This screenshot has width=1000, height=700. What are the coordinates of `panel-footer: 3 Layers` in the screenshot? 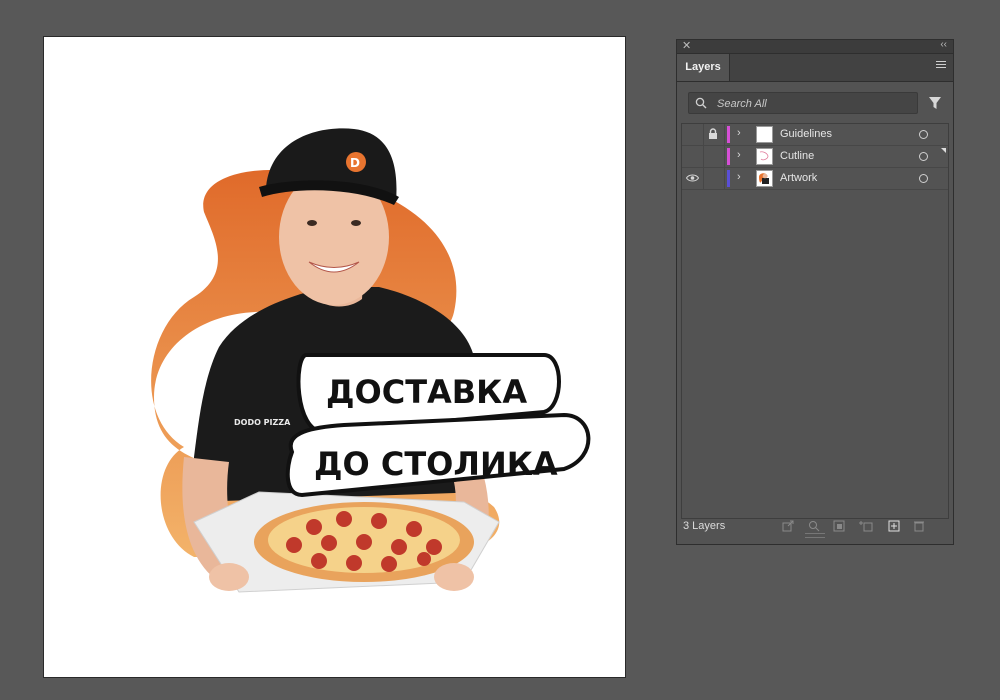 It's located at (815, 527).